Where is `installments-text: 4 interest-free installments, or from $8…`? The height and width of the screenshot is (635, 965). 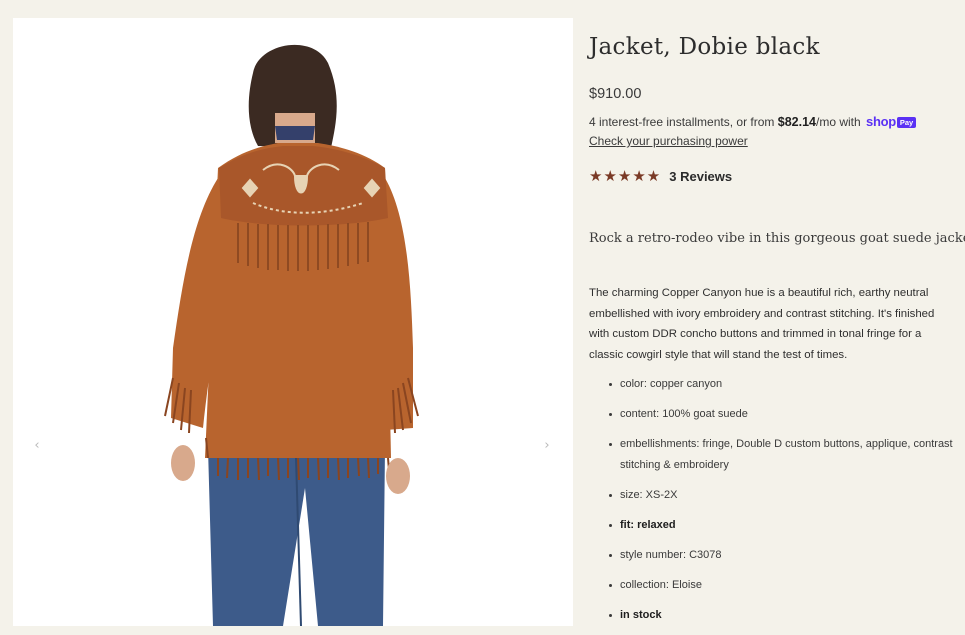 installments-text: 4 interest-free installments, or from $8… is located at coordinates (753, 121).